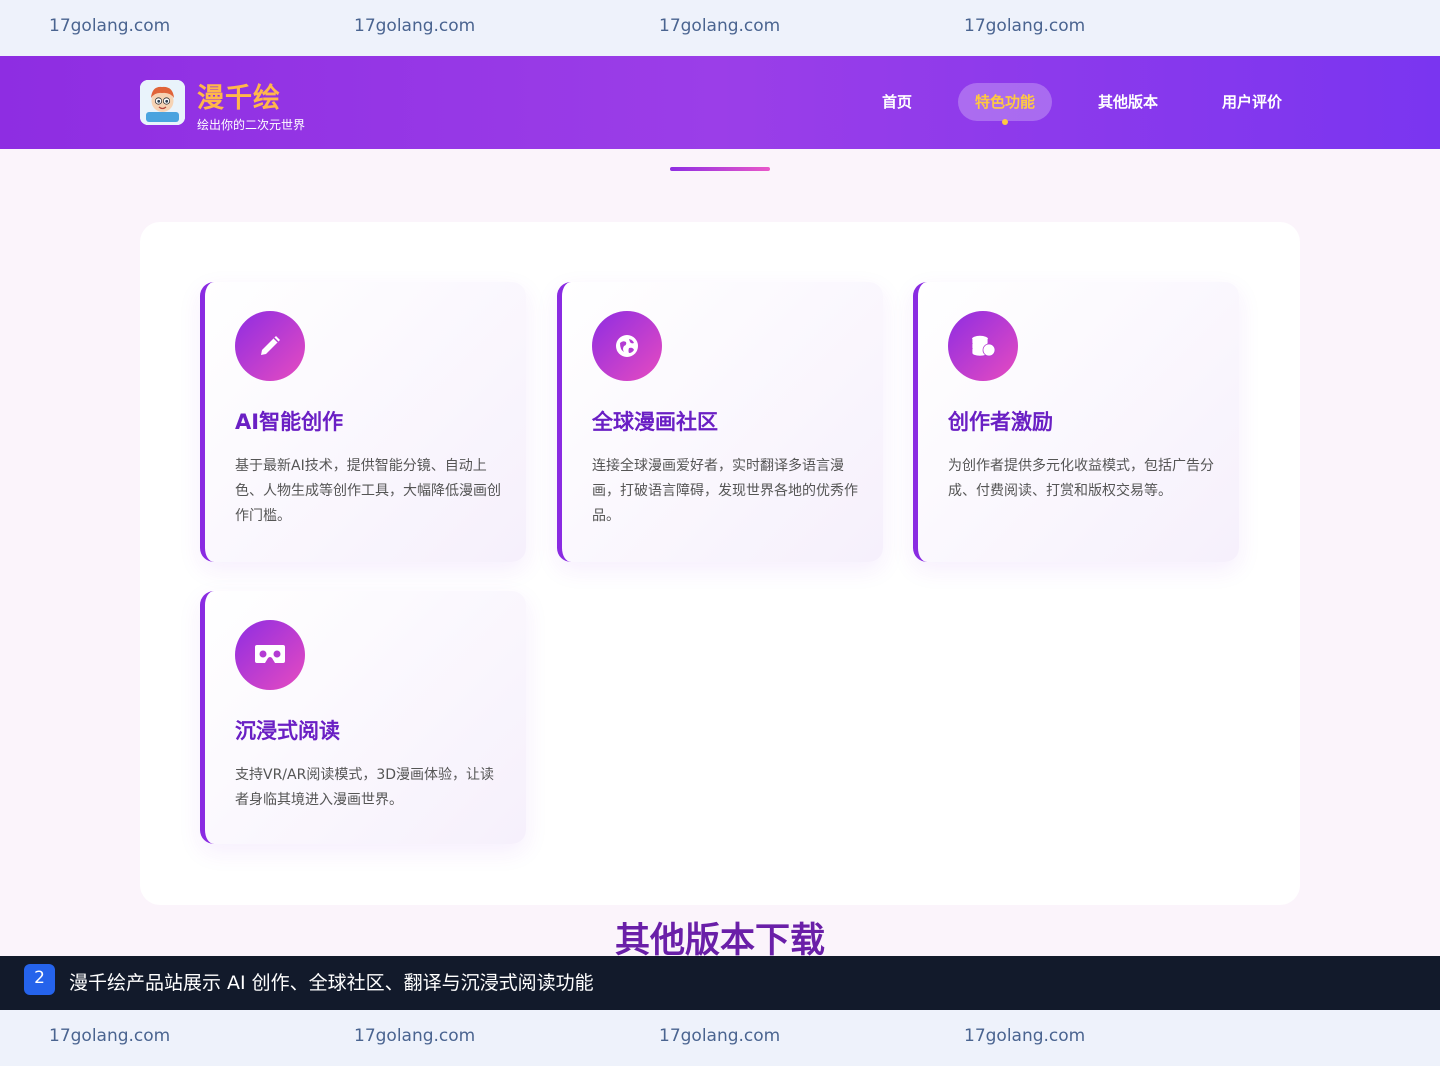 The image size is (1440, 1066). Describe the element at coordinates (1128, 102) in the screenshot. I see `nav-other-versions: 其他版本` at that location.